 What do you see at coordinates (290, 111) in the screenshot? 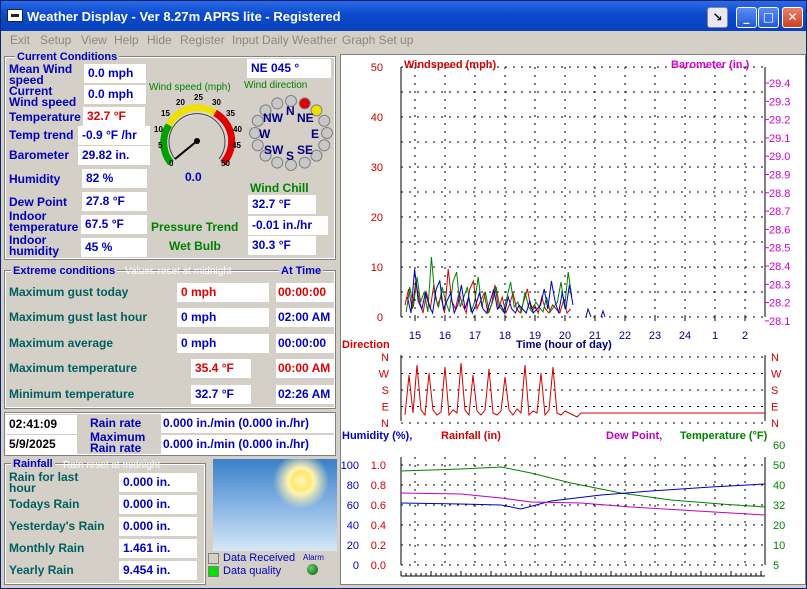
I see `compass-n: N` at bounding box center [290, 111].